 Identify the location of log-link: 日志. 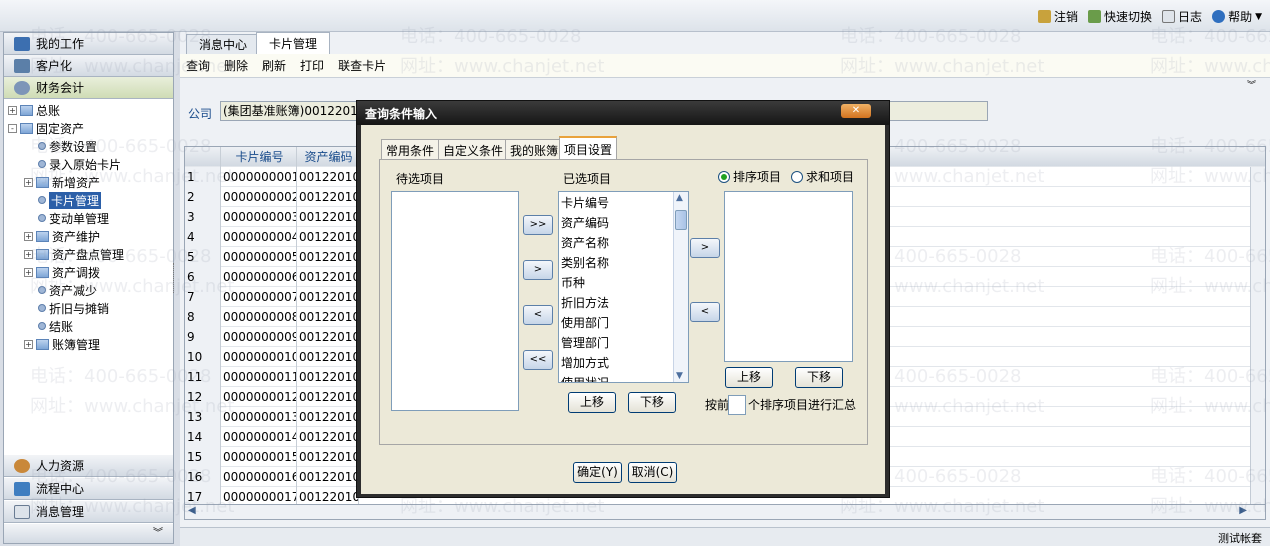
(1182, 16).